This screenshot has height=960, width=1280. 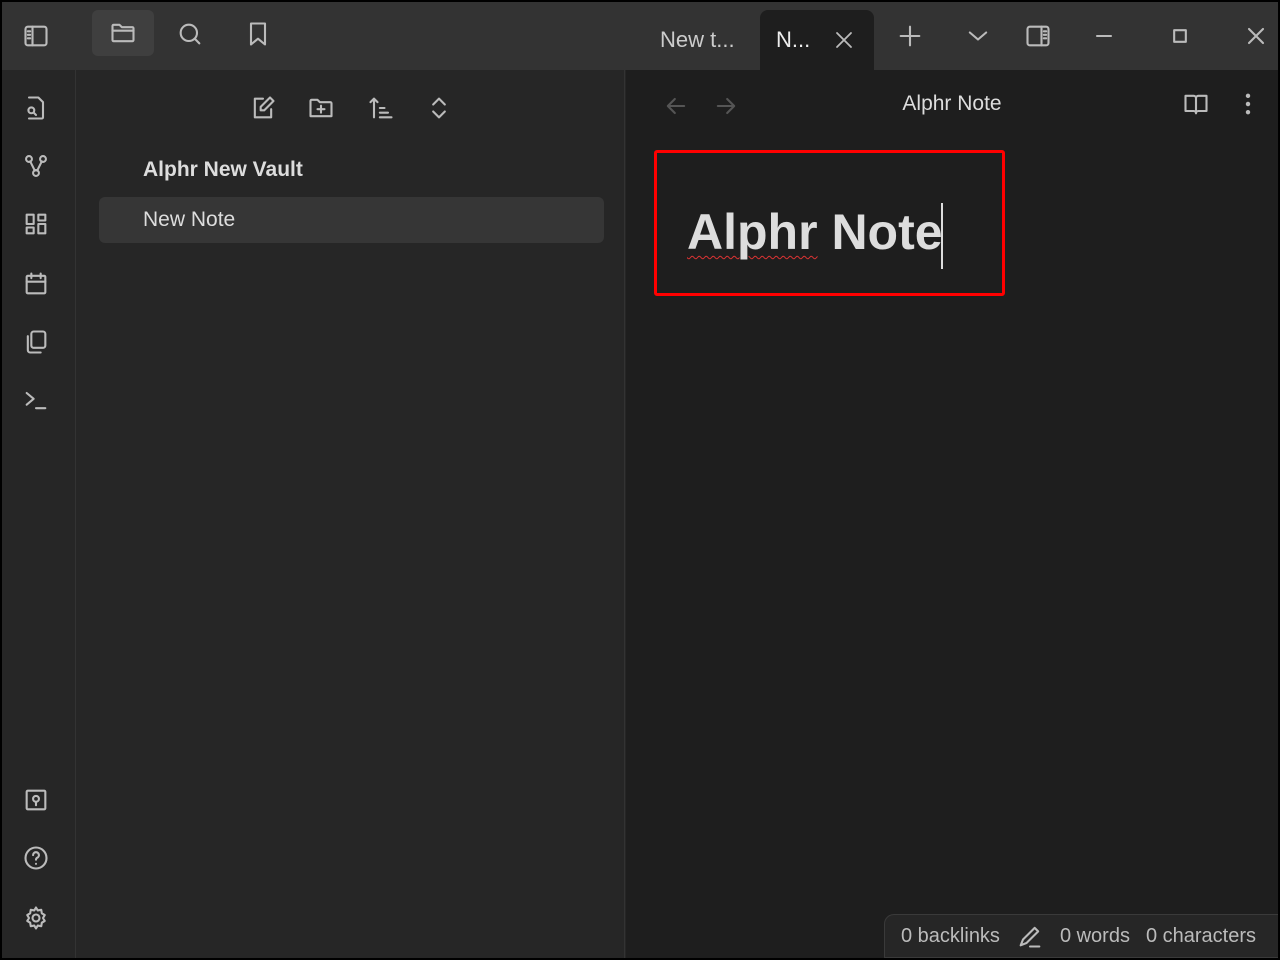 What do you see at coordinates (36, 284) in the screenshot?
I see `calendar-icon` at bounding box center [36, 284].